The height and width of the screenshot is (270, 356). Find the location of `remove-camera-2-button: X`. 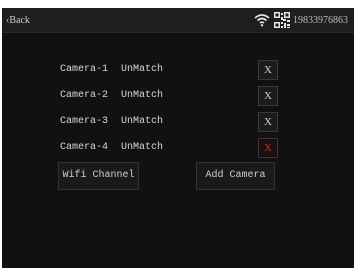

remove-camera-2-button: X is located at coordinates (268, 96).